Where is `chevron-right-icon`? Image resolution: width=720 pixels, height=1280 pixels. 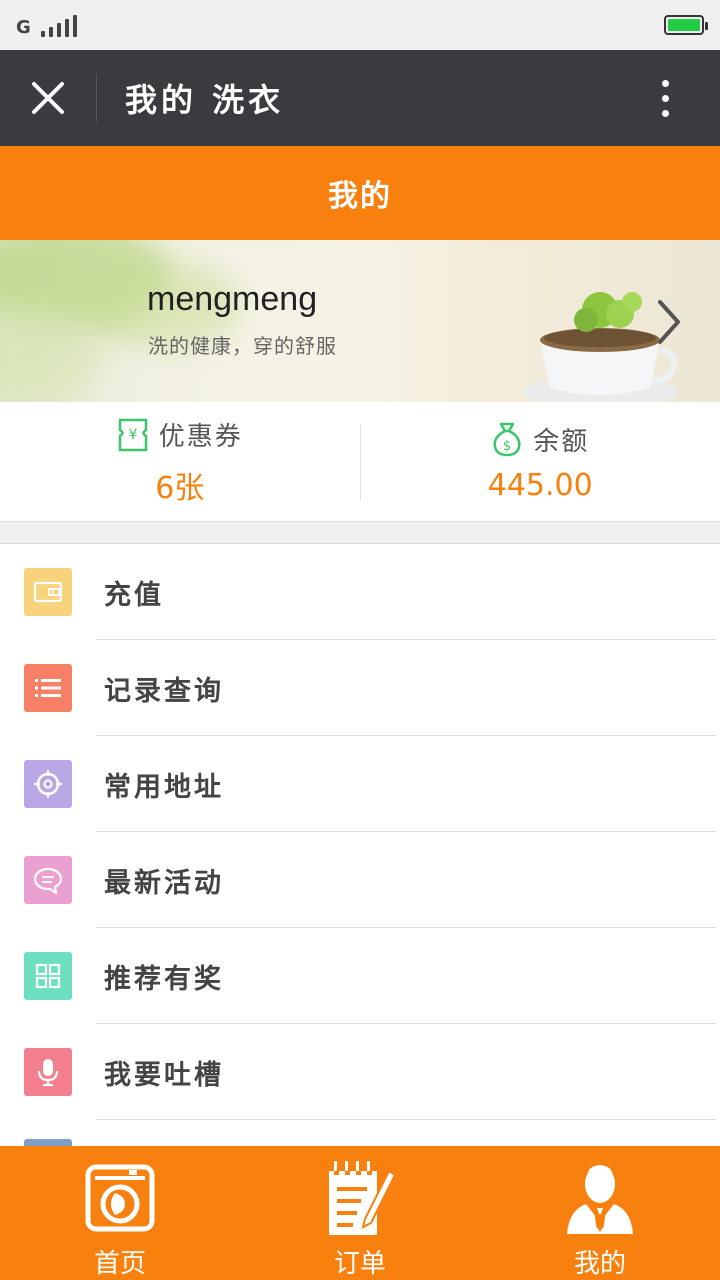 chevron-right-icon is located at coordinates (669, 322).